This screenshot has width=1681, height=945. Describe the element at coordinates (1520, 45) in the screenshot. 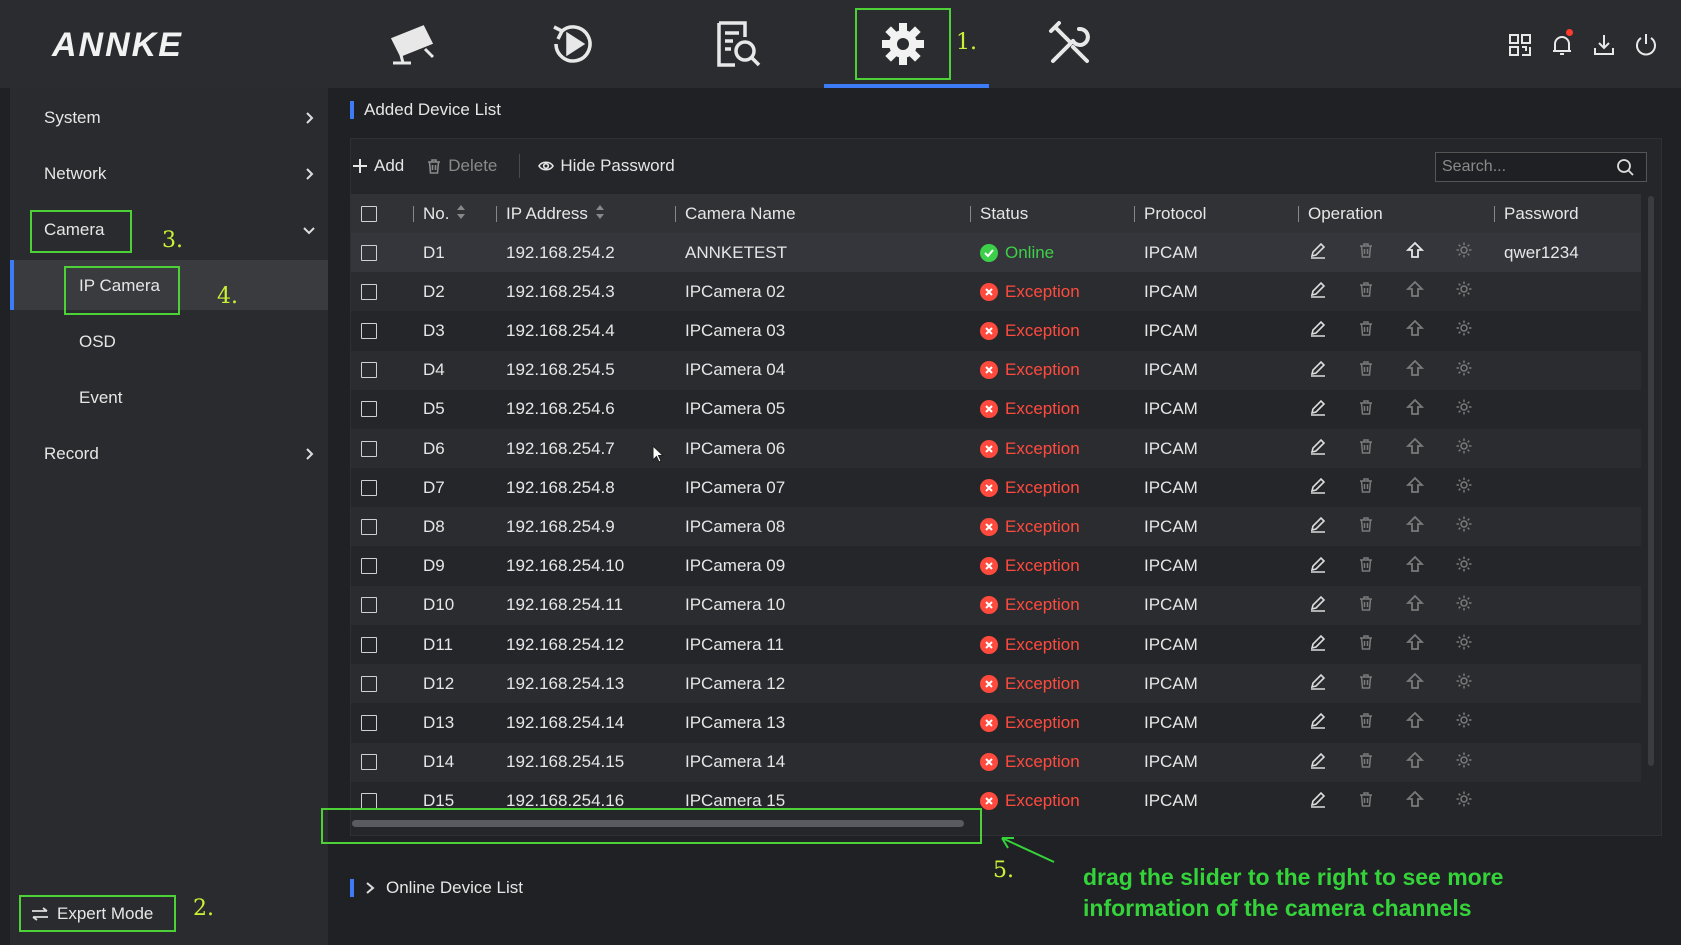

I see `qr-code-button` at that location.